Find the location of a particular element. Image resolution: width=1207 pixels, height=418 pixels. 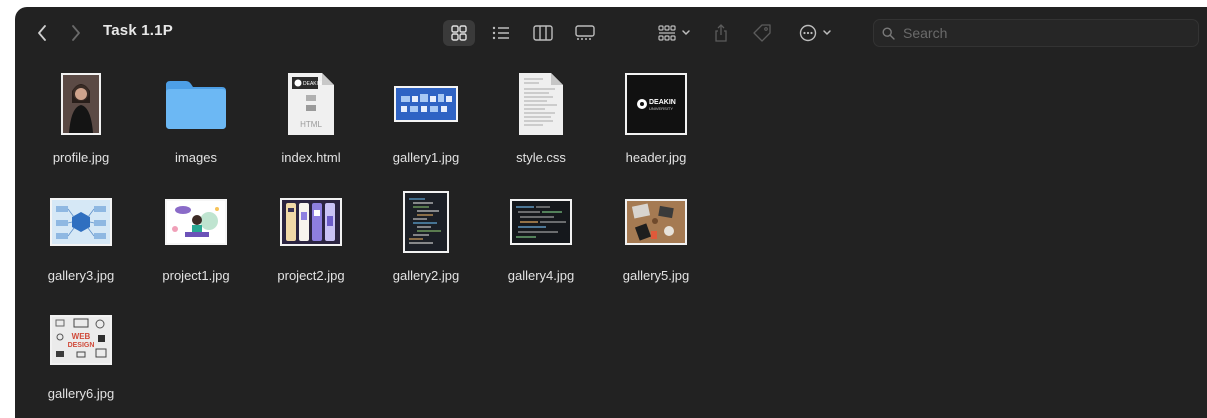

file-item-gallery5: gallery5.jpg is located at coordinates (656, 239).